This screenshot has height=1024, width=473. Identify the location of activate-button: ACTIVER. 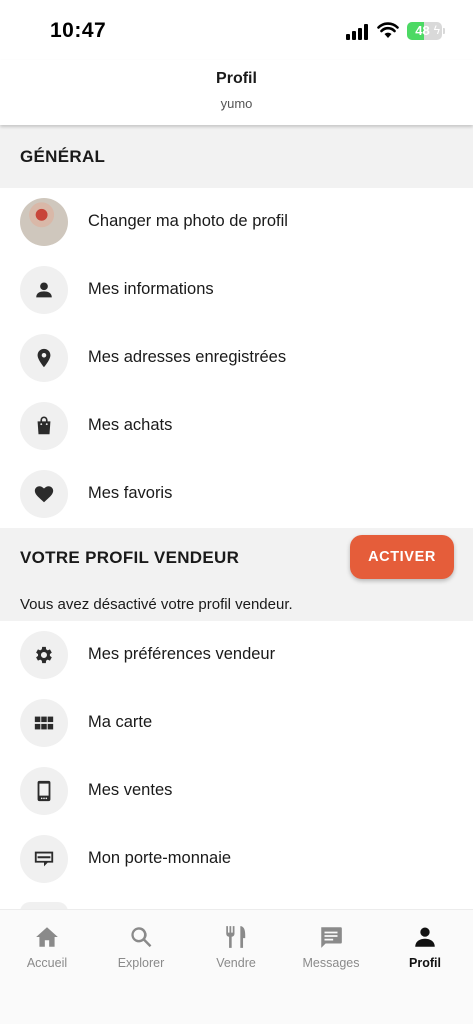
(402, 557).